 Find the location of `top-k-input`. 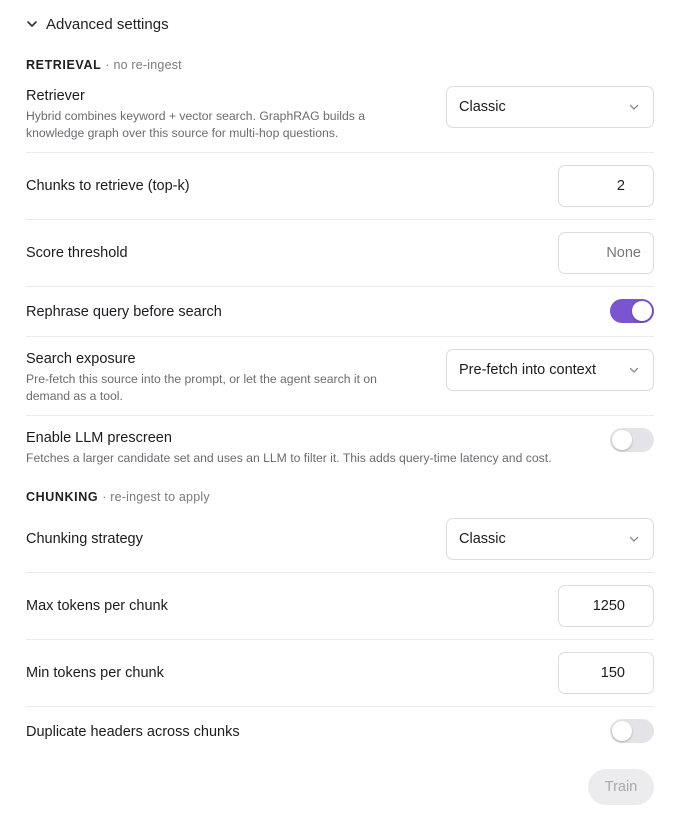

top-k-input is located at coordinates (606, 186).